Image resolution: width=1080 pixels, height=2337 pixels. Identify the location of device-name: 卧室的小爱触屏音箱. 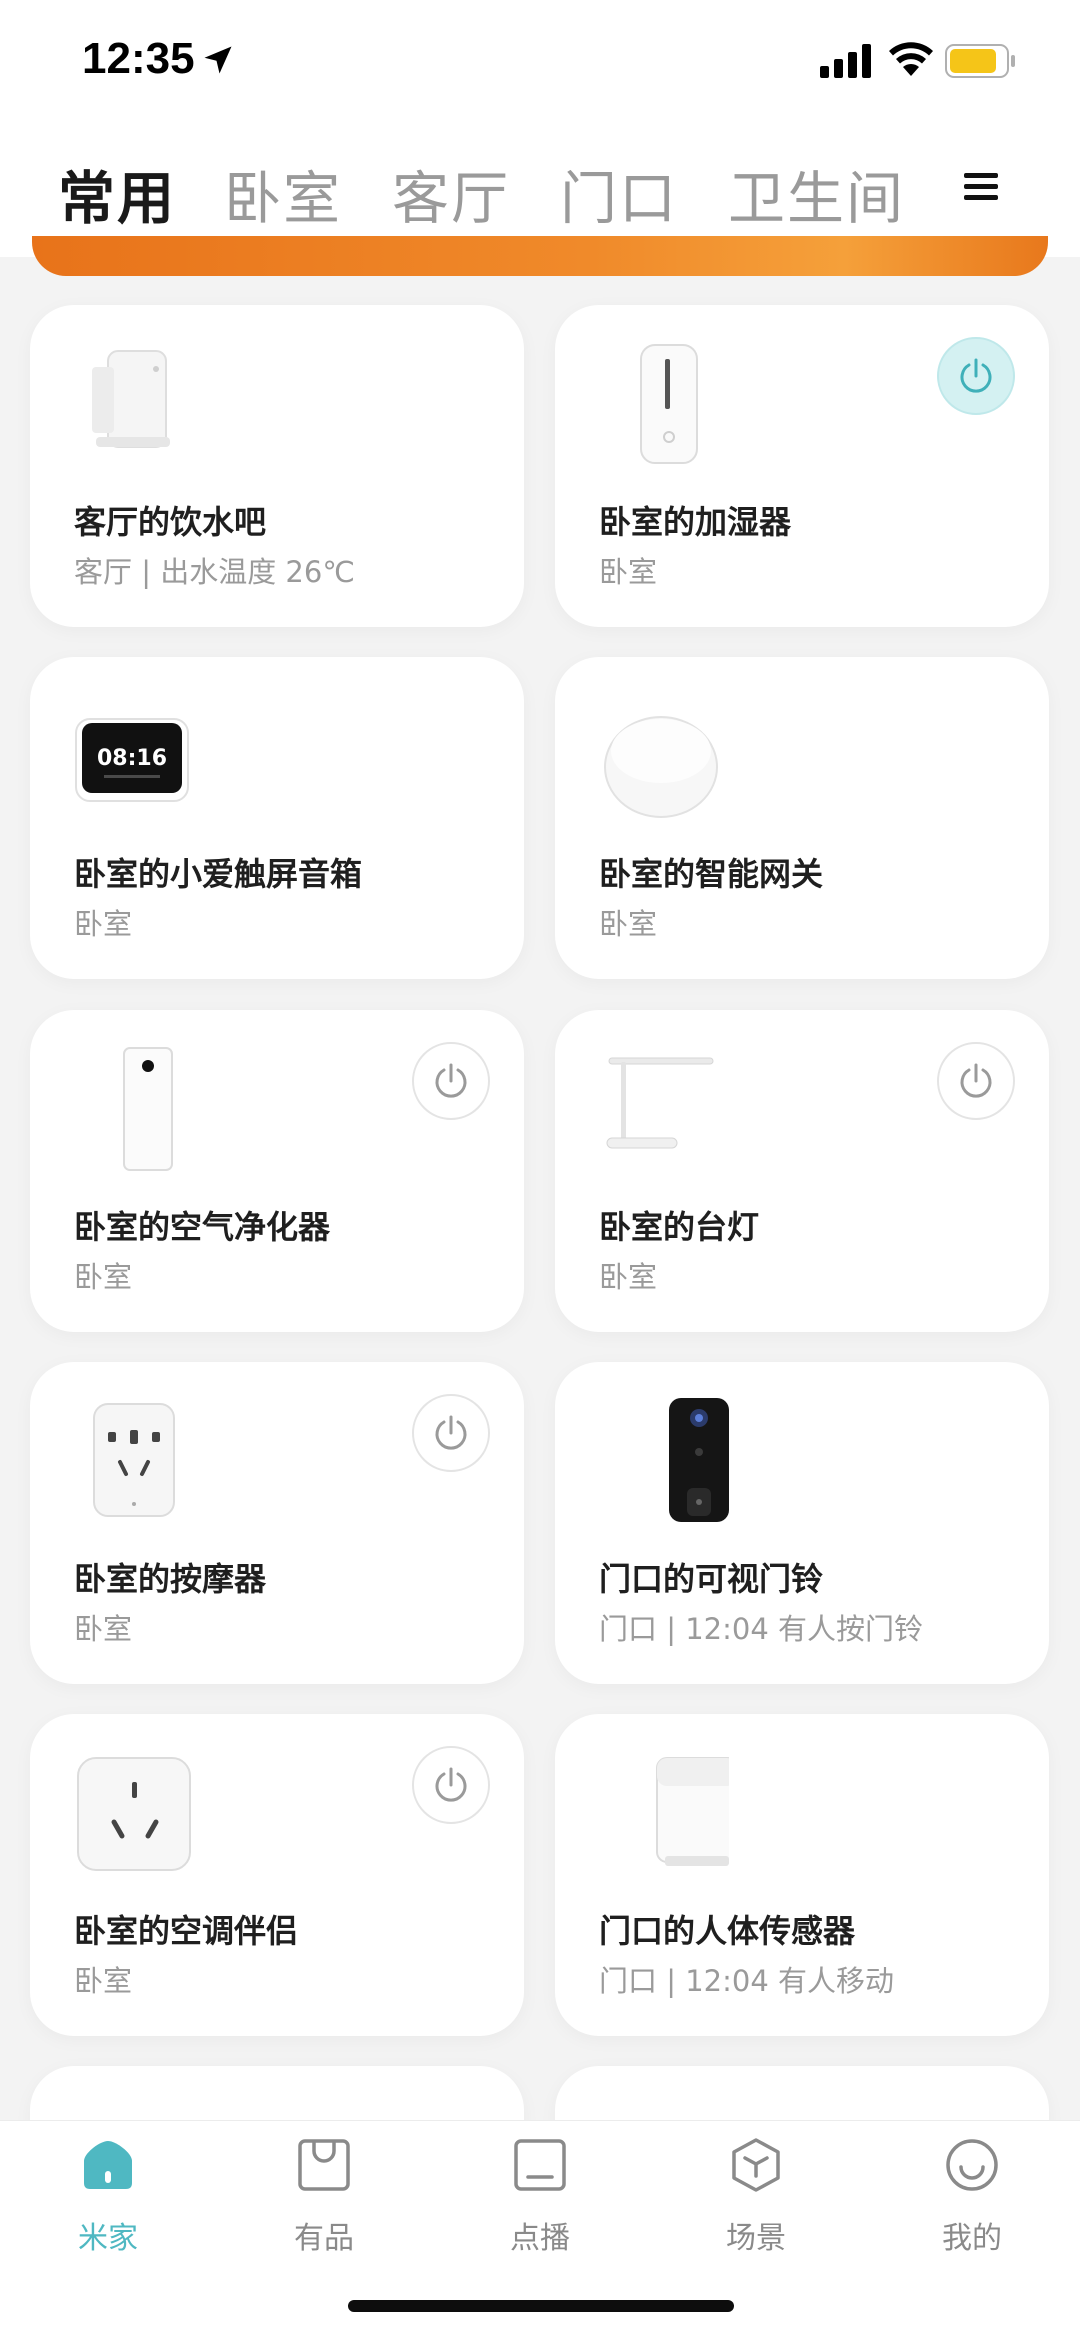
(218, 874).